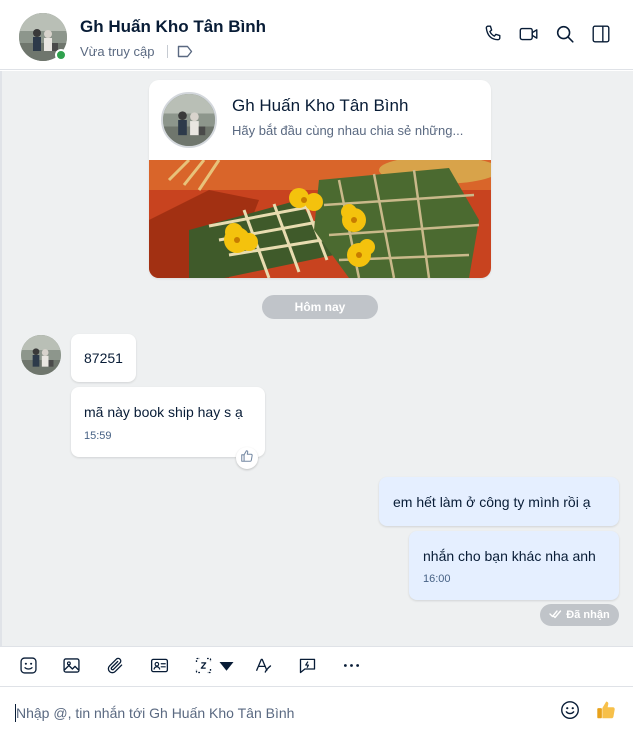  Describe the element at coordinates (276, 713) in the screenshot. I see `message-input` at that location.